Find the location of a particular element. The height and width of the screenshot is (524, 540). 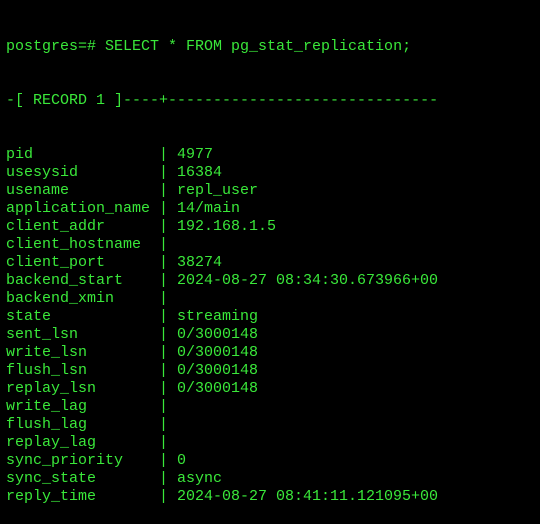

record-field-row: write_lag | is located at coordinates (273, 407).